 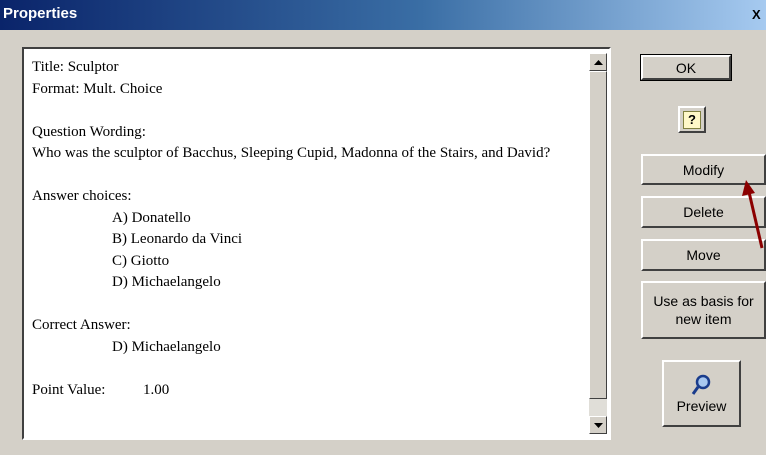 What do you see at coordinates (686, 67) in the screenshot?
I see `ok-button: OK` at bounding box center [686, 67].